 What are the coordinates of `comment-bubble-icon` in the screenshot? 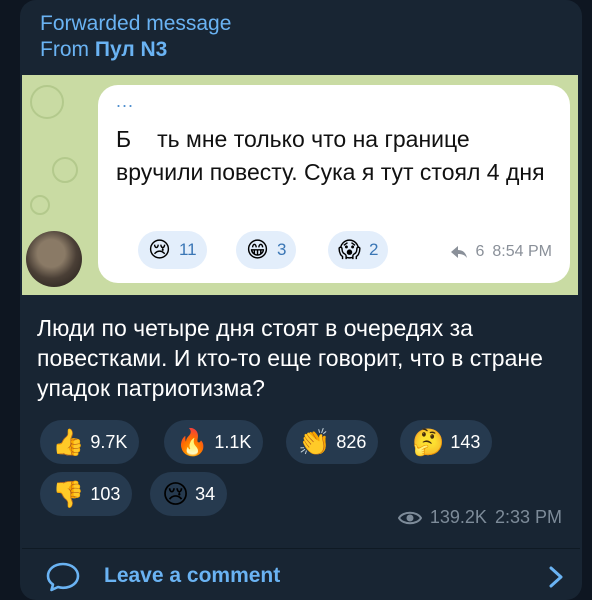 It's located at (63, 577).